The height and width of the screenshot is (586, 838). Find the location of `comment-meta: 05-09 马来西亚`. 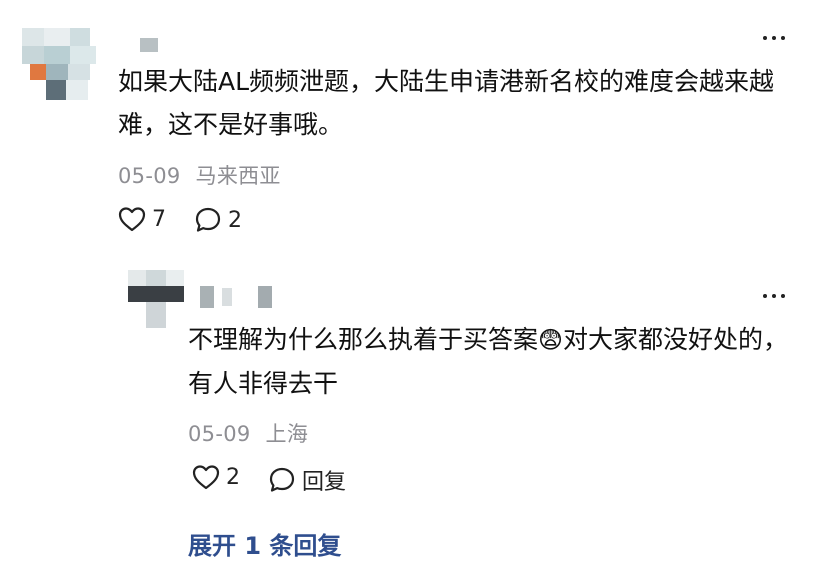

comment-meta: 05-09 马来西亚 is located at coordinates (199, 175).